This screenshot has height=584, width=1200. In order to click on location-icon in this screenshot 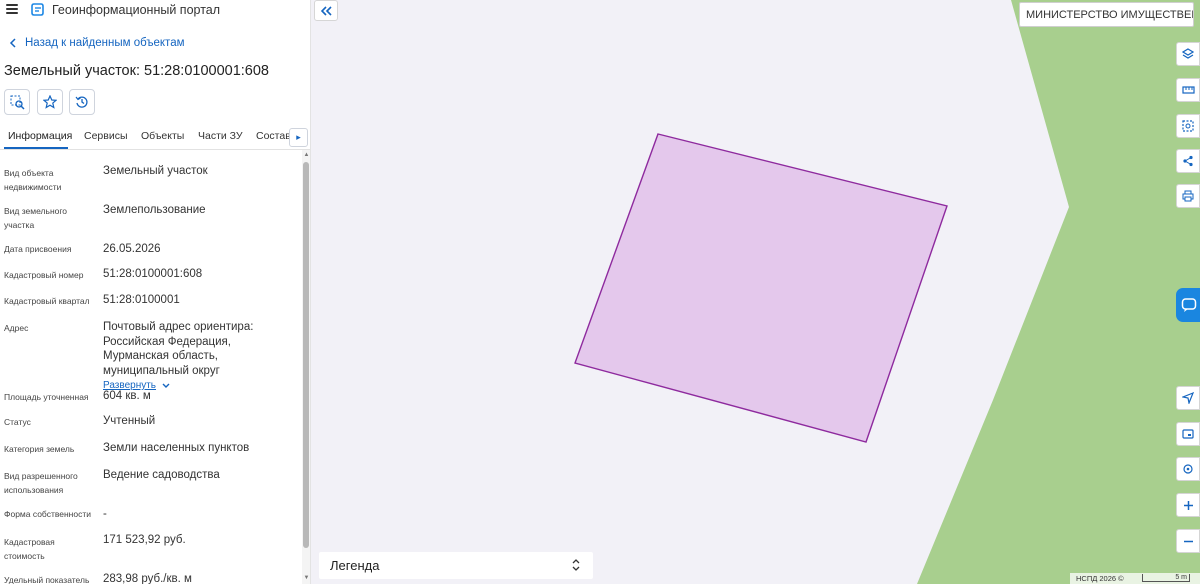, I will do `click(1188, 469)`.